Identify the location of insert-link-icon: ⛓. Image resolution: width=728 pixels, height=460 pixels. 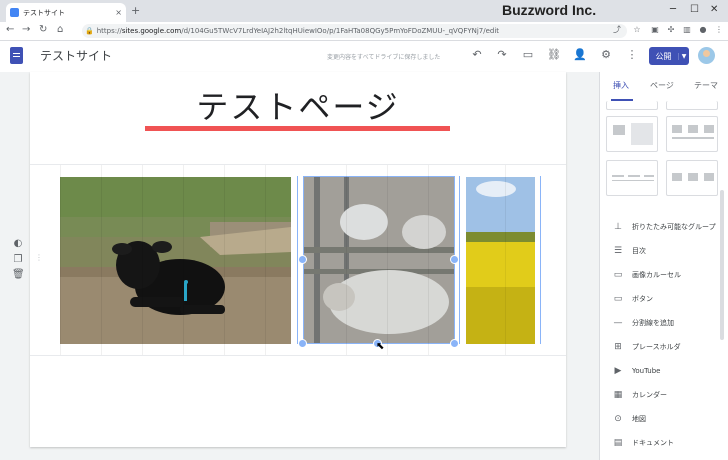
(554, 54).